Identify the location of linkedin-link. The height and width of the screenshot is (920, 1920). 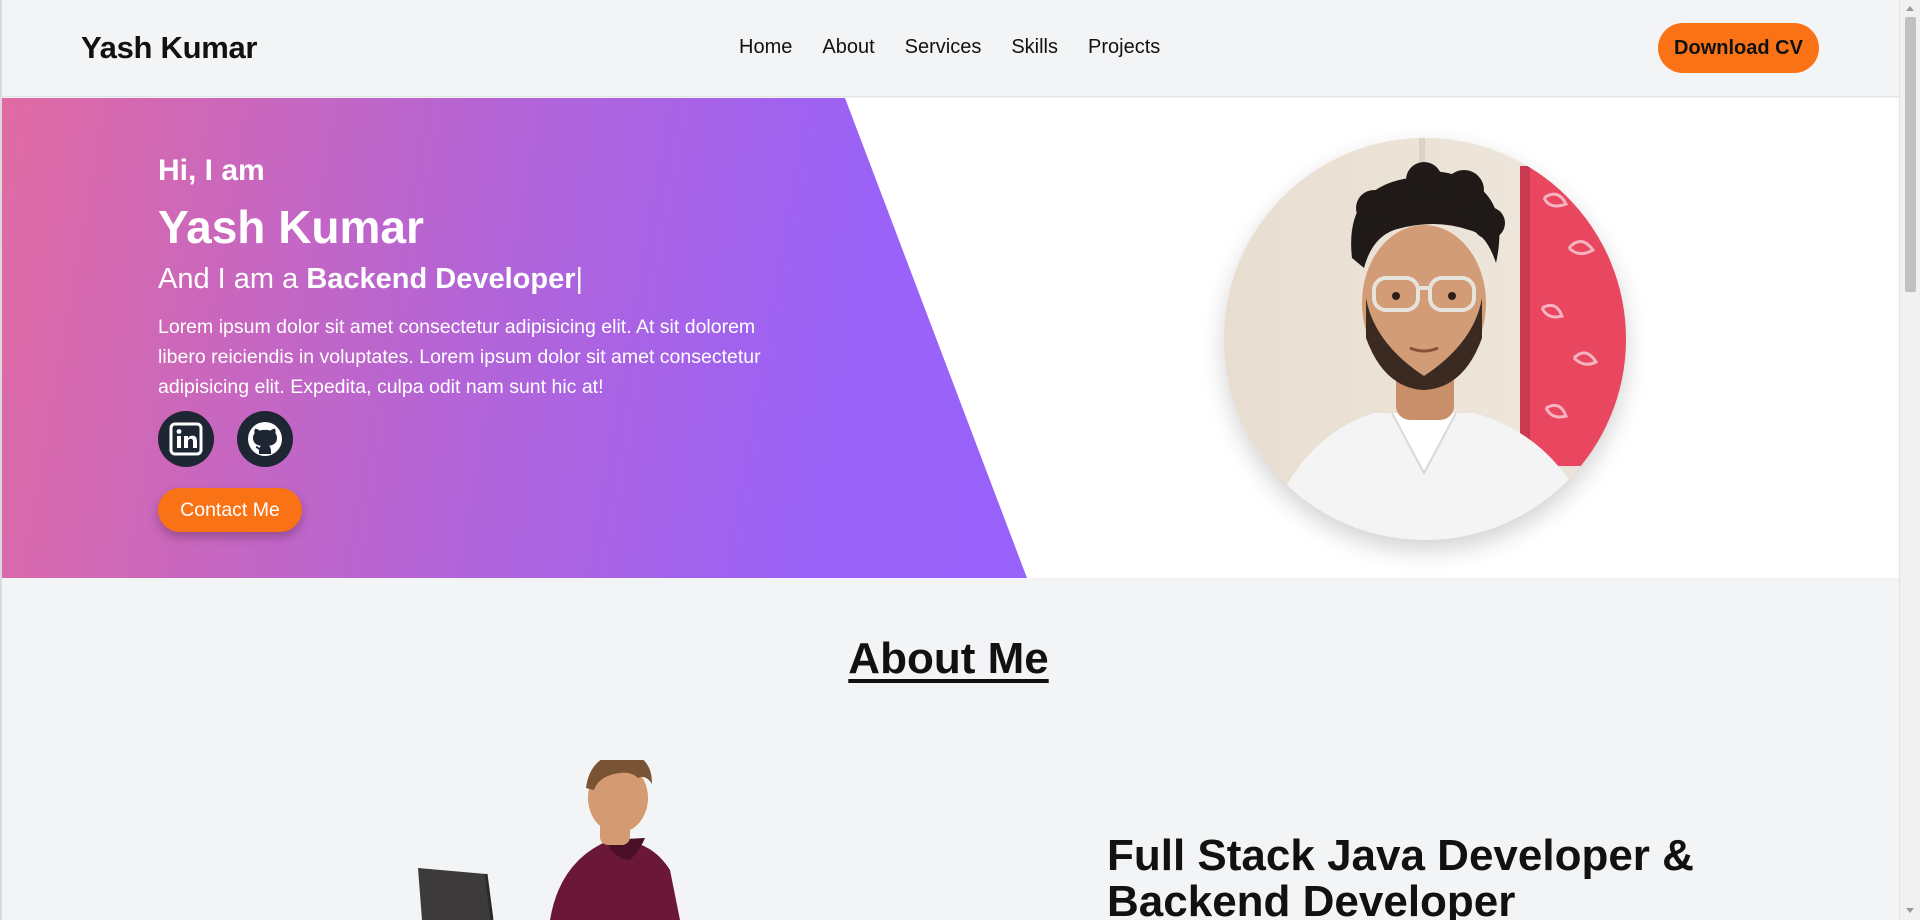
(186, 439).